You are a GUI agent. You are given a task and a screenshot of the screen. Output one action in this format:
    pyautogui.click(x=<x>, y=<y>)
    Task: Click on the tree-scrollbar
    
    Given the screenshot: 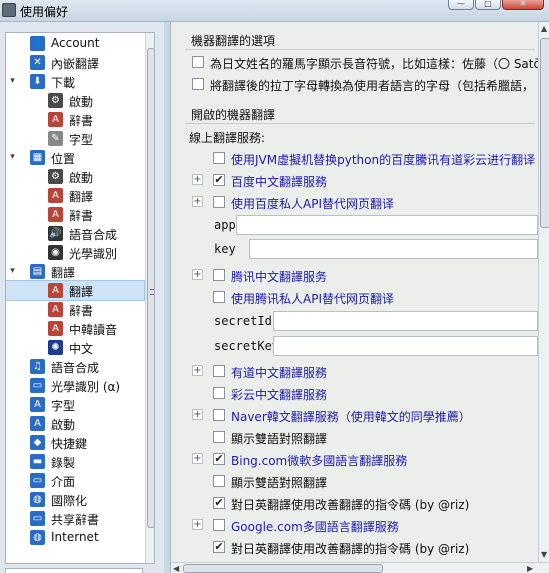 What is the action you would take?
    pyautogui.click(x=149, y=298)
    